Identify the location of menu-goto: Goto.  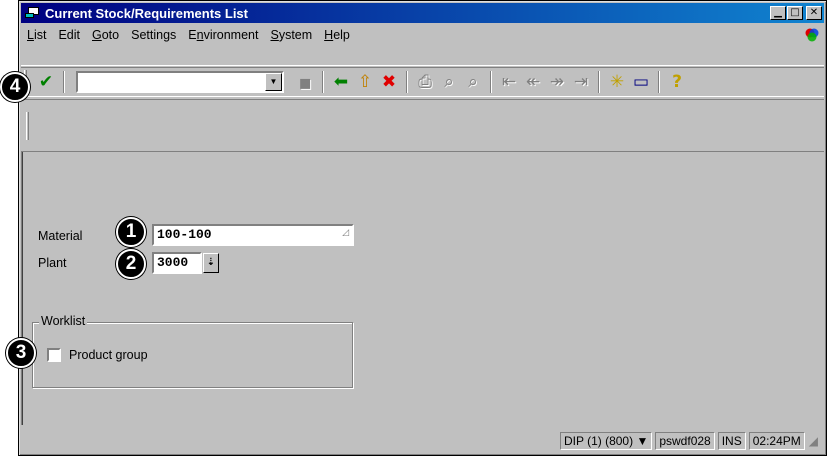
(105, 35).